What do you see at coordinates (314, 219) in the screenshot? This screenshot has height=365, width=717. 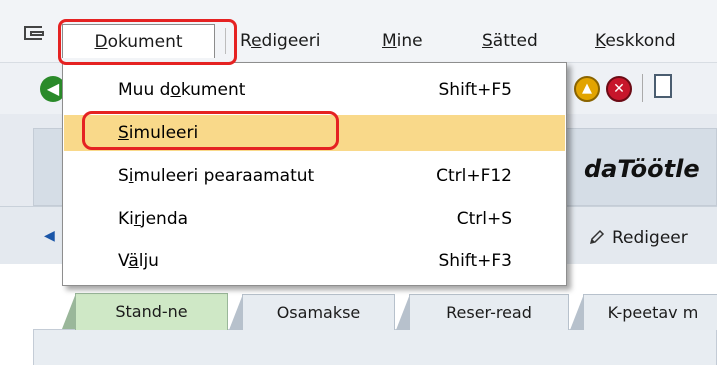 I see `menu-item-kirjenda: Kirjenda Ctrl+S` at bounding box center [314, 219].